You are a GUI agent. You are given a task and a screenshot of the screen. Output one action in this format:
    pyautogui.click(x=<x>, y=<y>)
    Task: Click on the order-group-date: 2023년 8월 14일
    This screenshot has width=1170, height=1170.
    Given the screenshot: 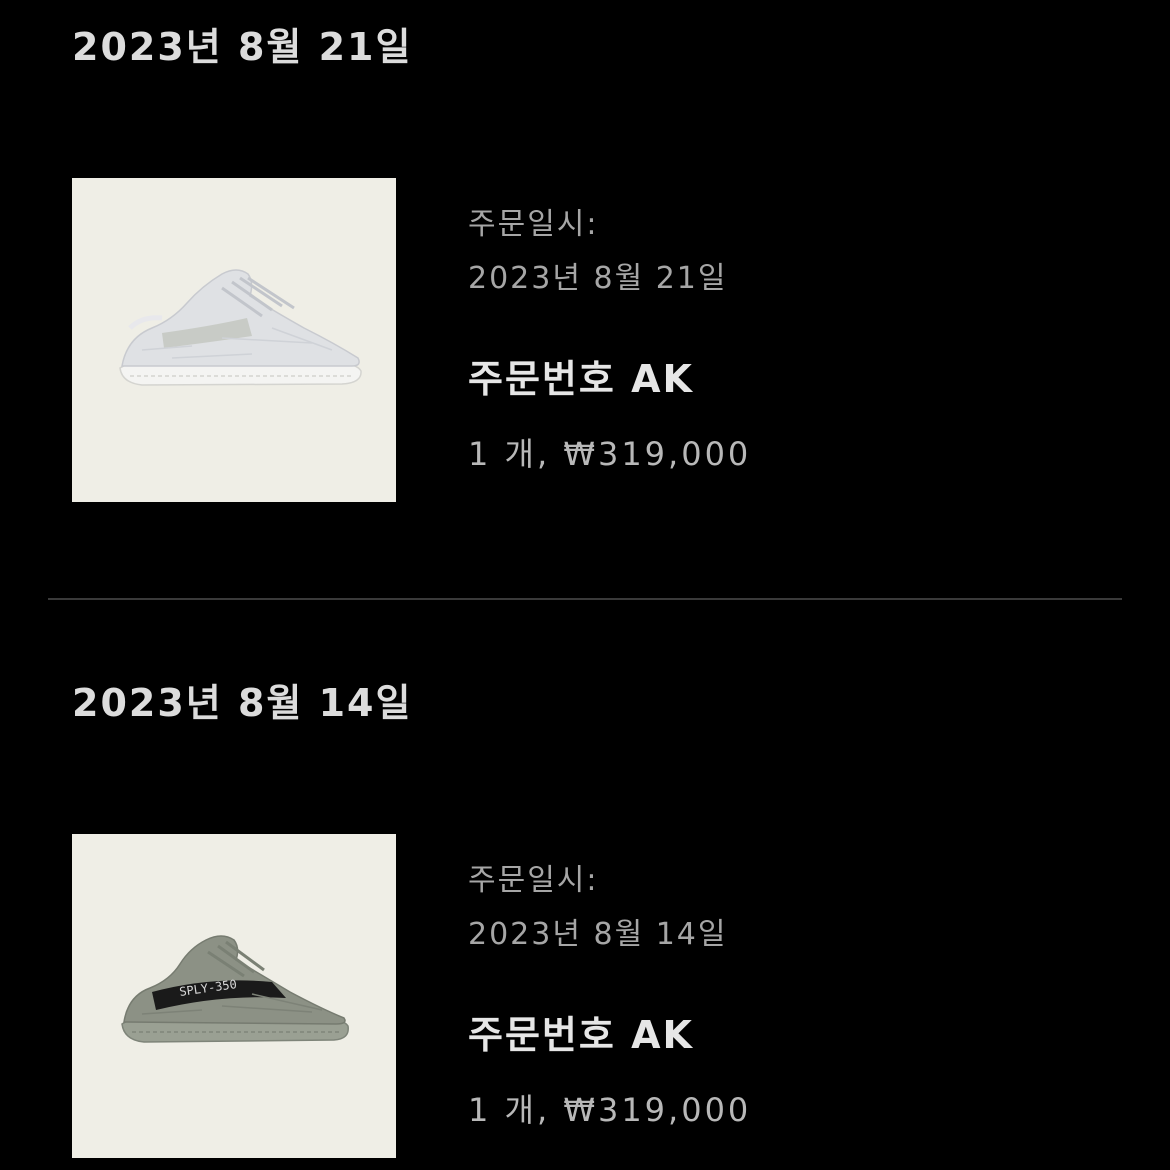 What is the action you would take?
    pyautogui.click(x=242, y=703)
    